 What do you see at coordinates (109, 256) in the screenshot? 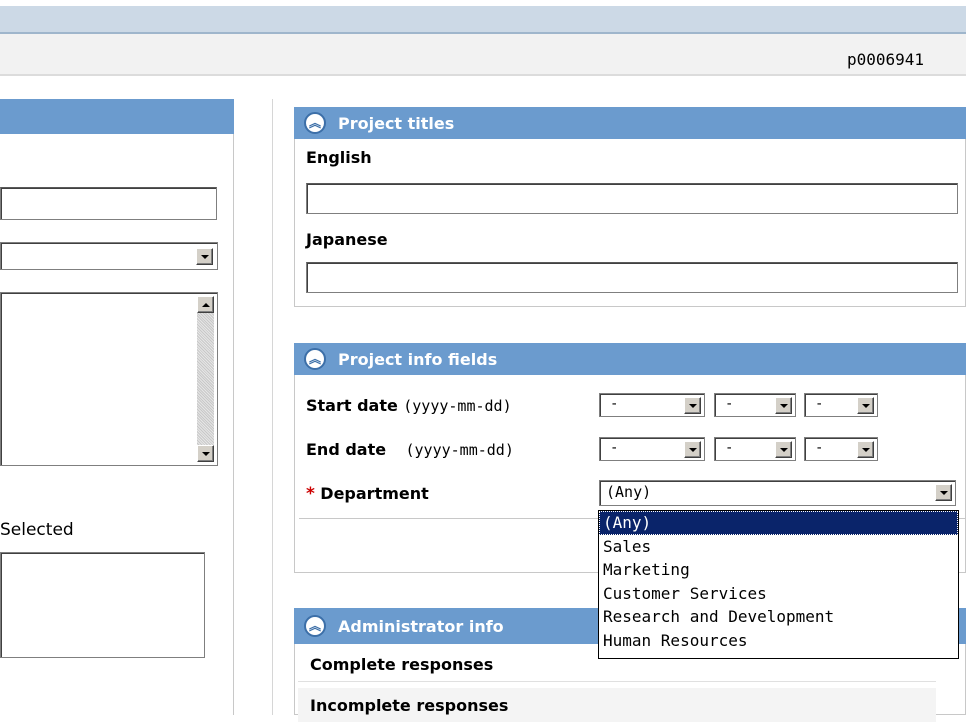
I see `left-select` at bounding box center [109, 256].